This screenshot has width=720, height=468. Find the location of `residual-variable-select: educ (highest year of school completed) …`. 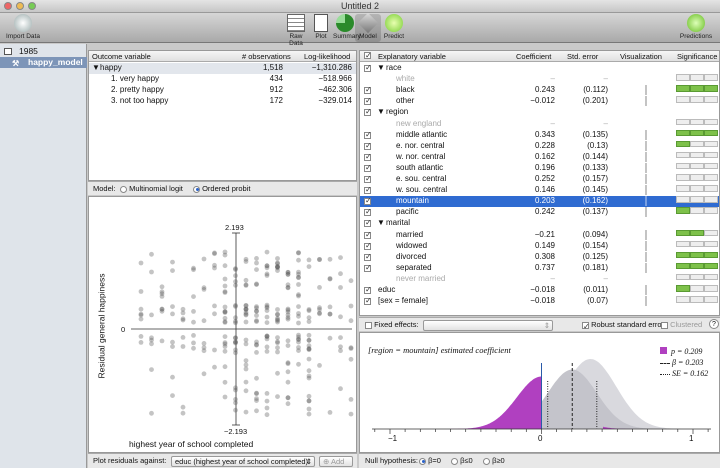

residual-variable-select: educ (highest year of school completed) … is located at coordinates (243, 461).